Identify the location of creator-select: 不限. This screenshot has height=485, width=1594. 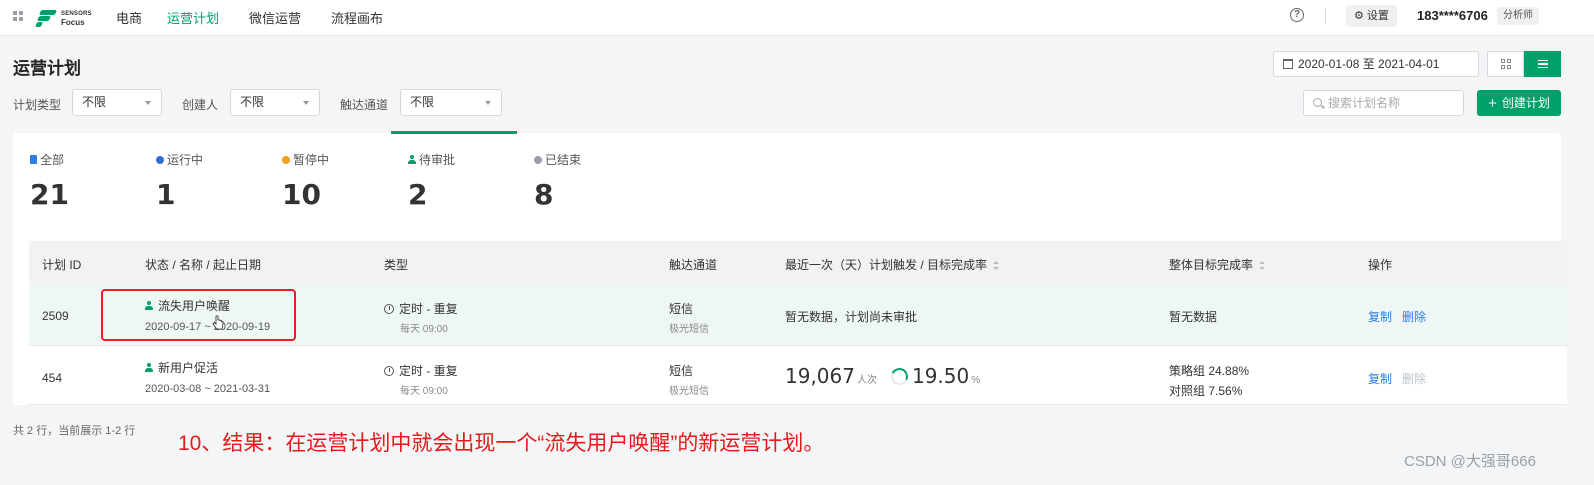
(275, 102).